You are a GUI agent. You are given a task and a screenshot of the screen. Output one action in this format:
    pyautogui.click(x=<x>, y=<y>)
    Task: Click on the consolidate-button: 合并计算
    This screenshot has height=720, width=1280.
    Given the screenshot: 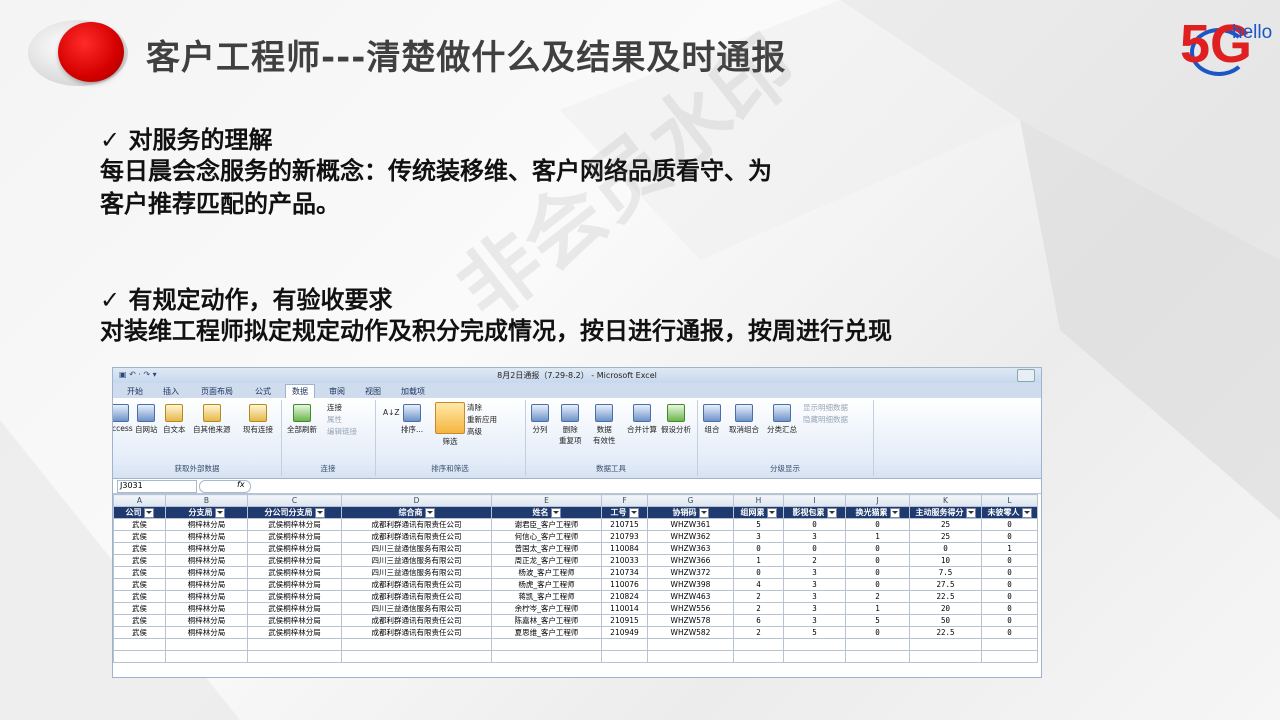 What is the action you would take?
    pyautogui.click(x=642, y=419)
    